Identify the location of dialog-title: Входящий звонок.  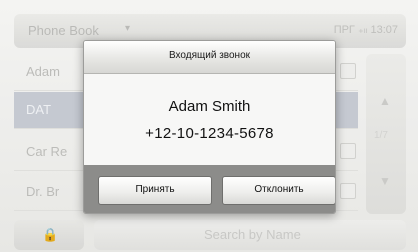
(209, 55).